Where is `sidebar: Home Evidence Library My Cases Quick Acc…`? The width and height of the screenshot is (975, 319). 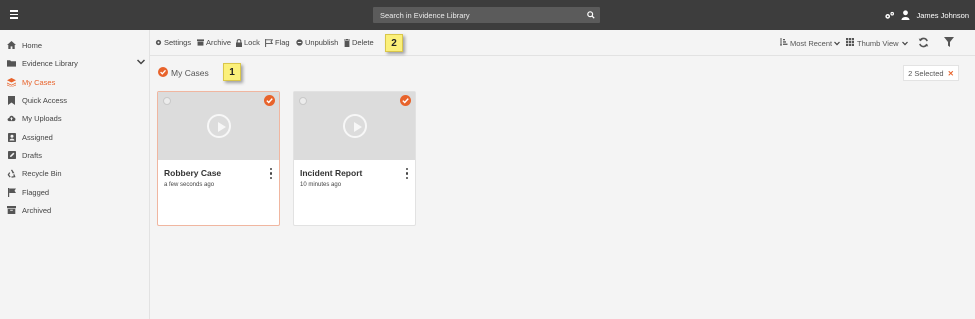 sidebar: Home Evidence Library My Cases Quick Acc… is located at coordinates (75, 174).